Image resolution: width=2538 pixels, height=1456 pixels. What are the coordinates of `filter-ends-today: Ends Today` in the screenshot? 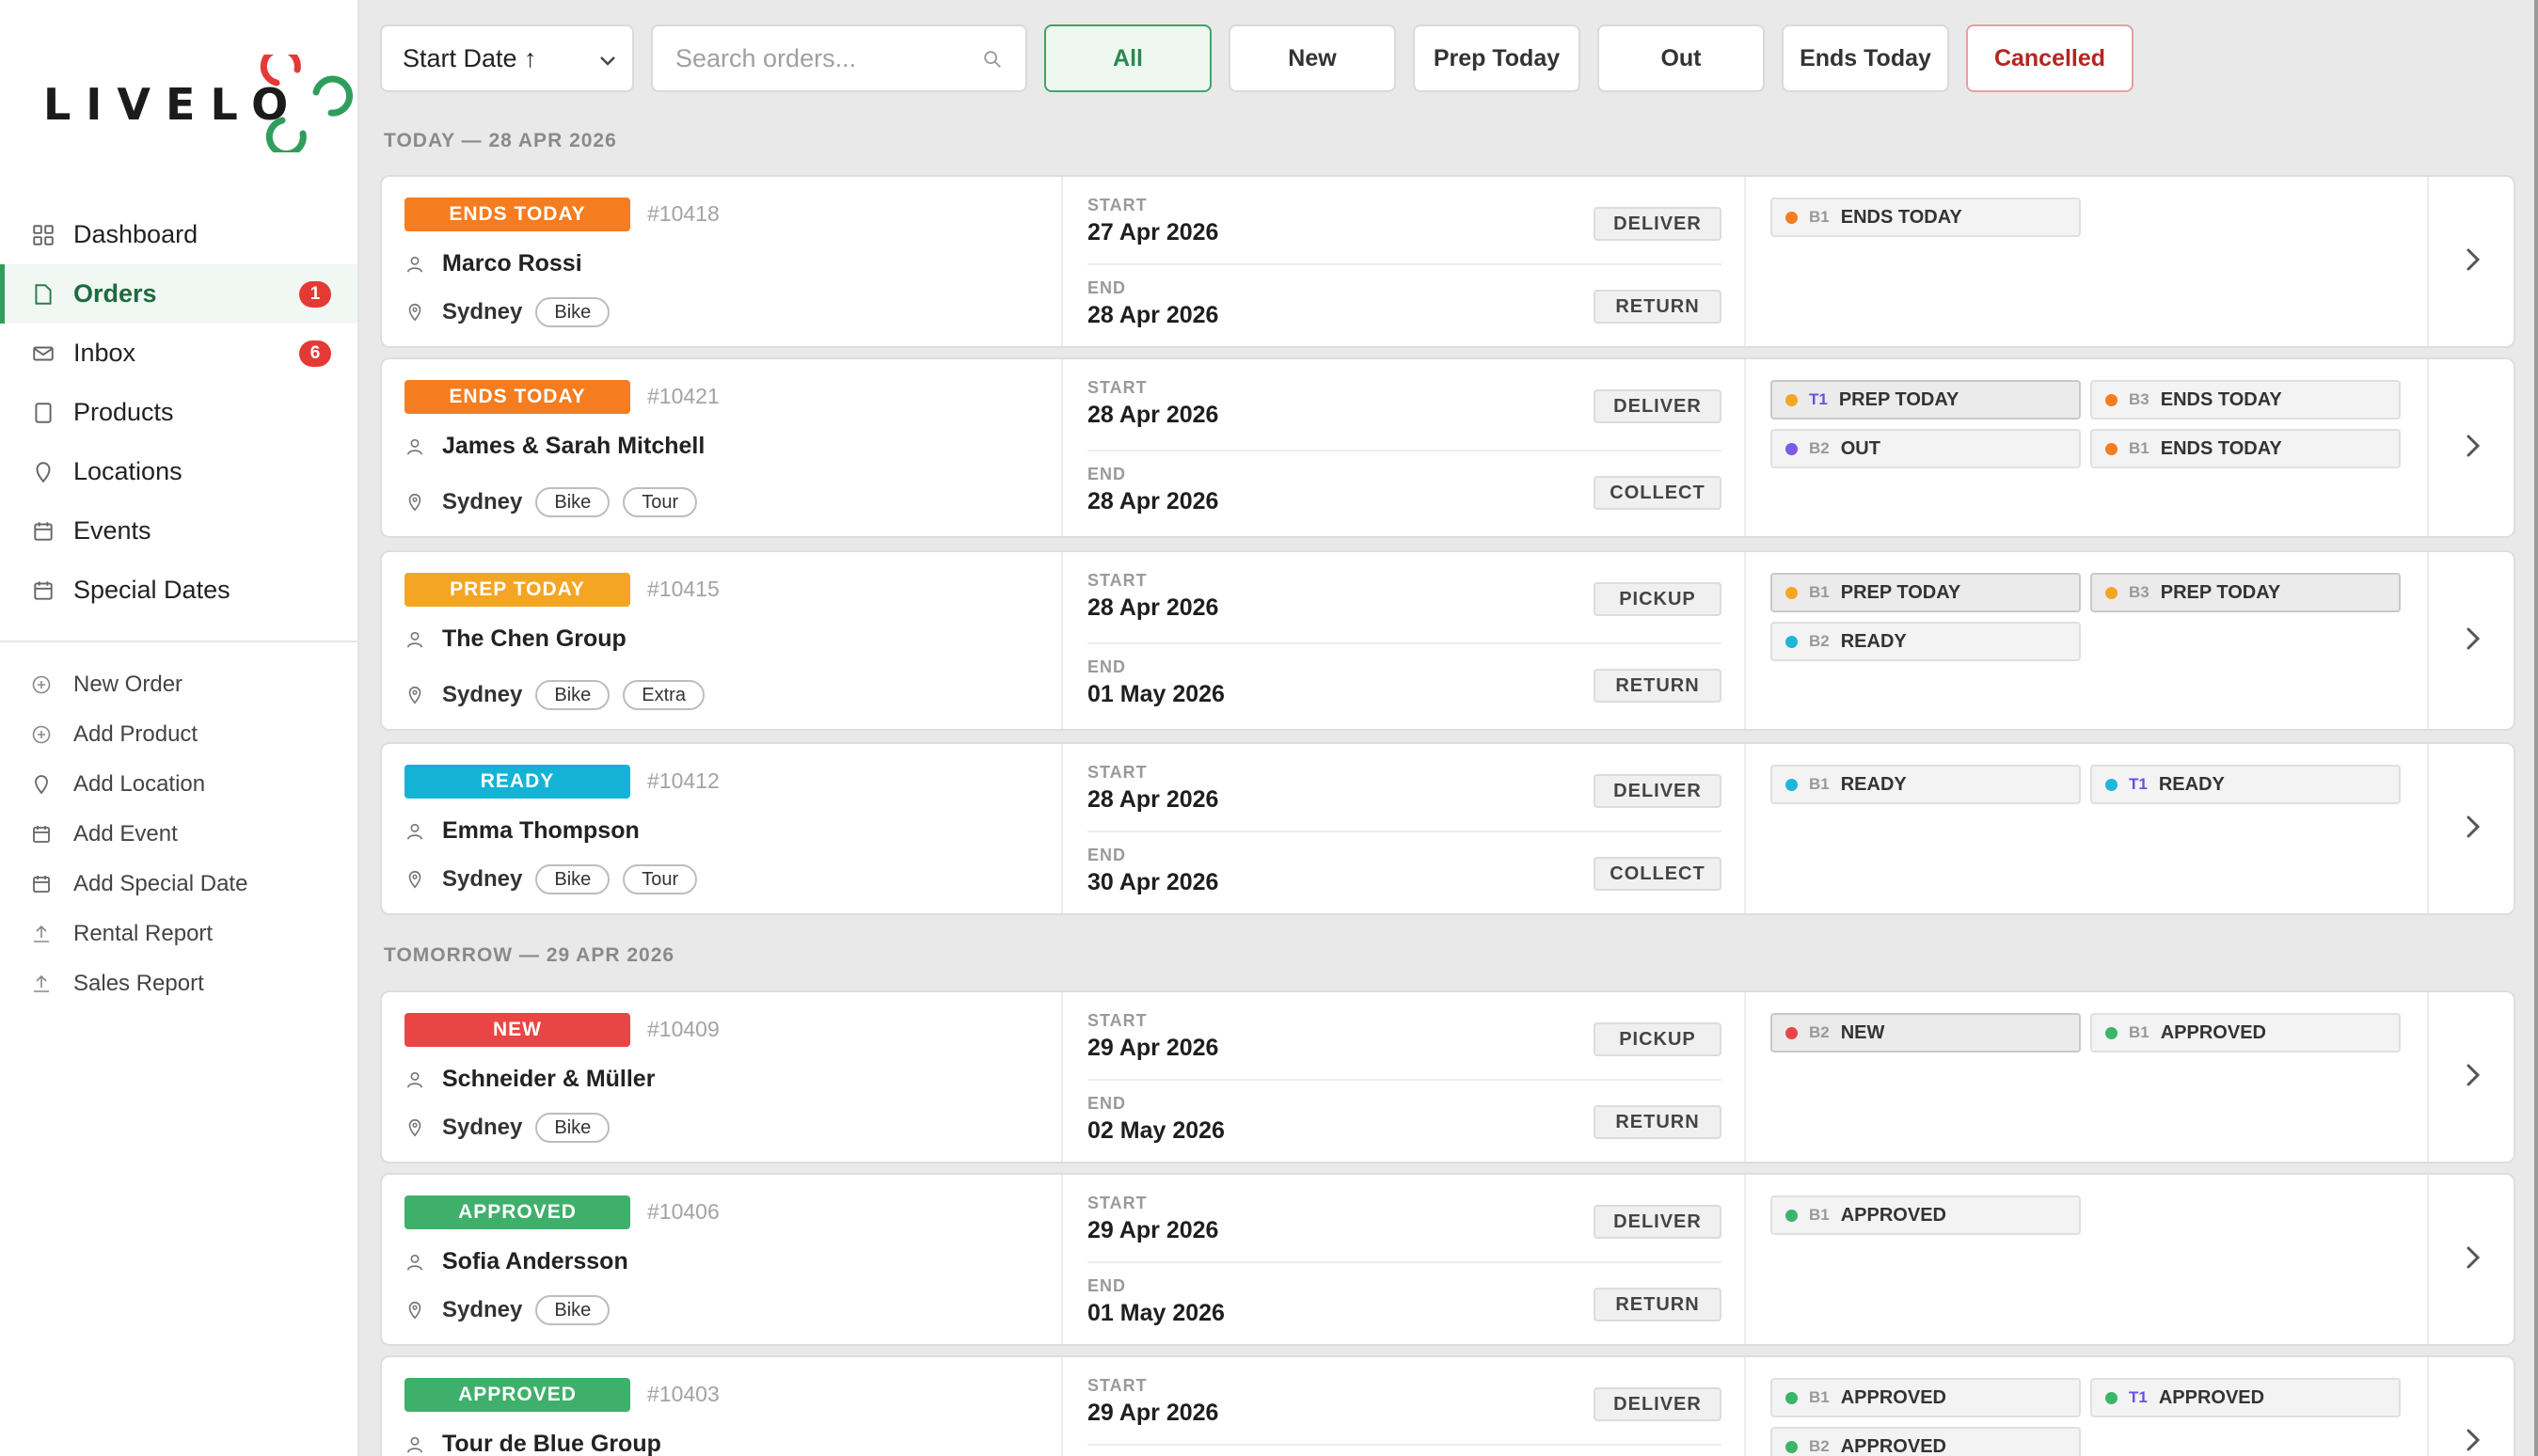 It's located at (1866, 58).